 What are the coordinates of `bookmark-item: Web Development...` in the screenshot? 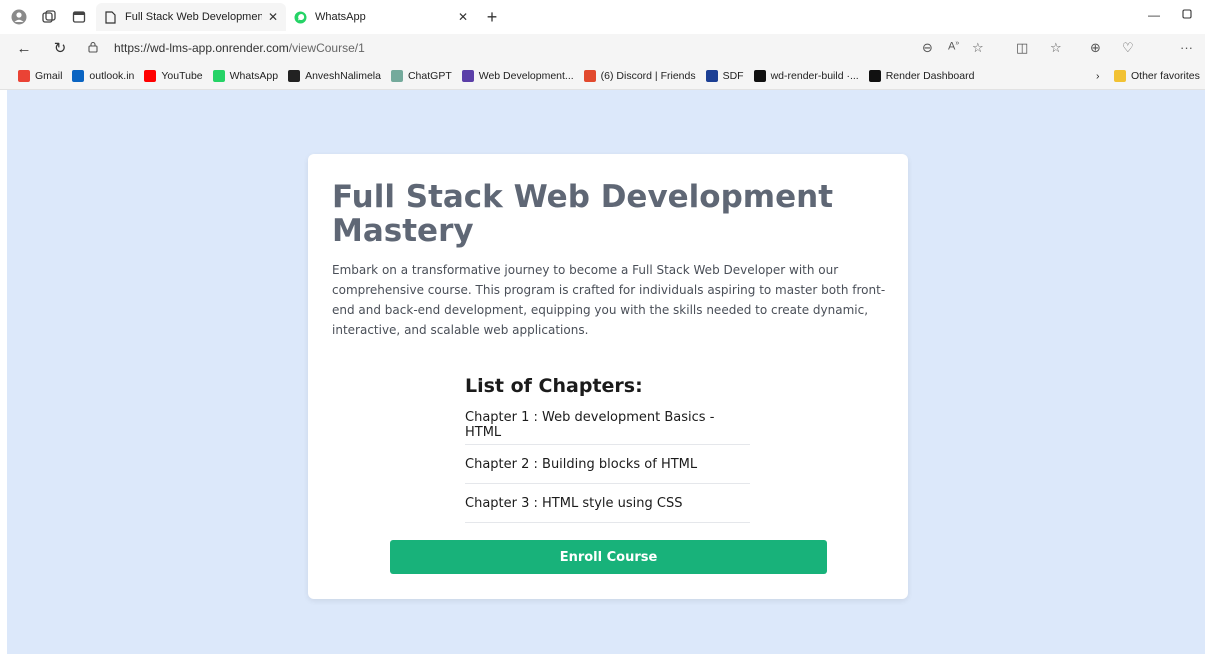 It's located at (517, 75).